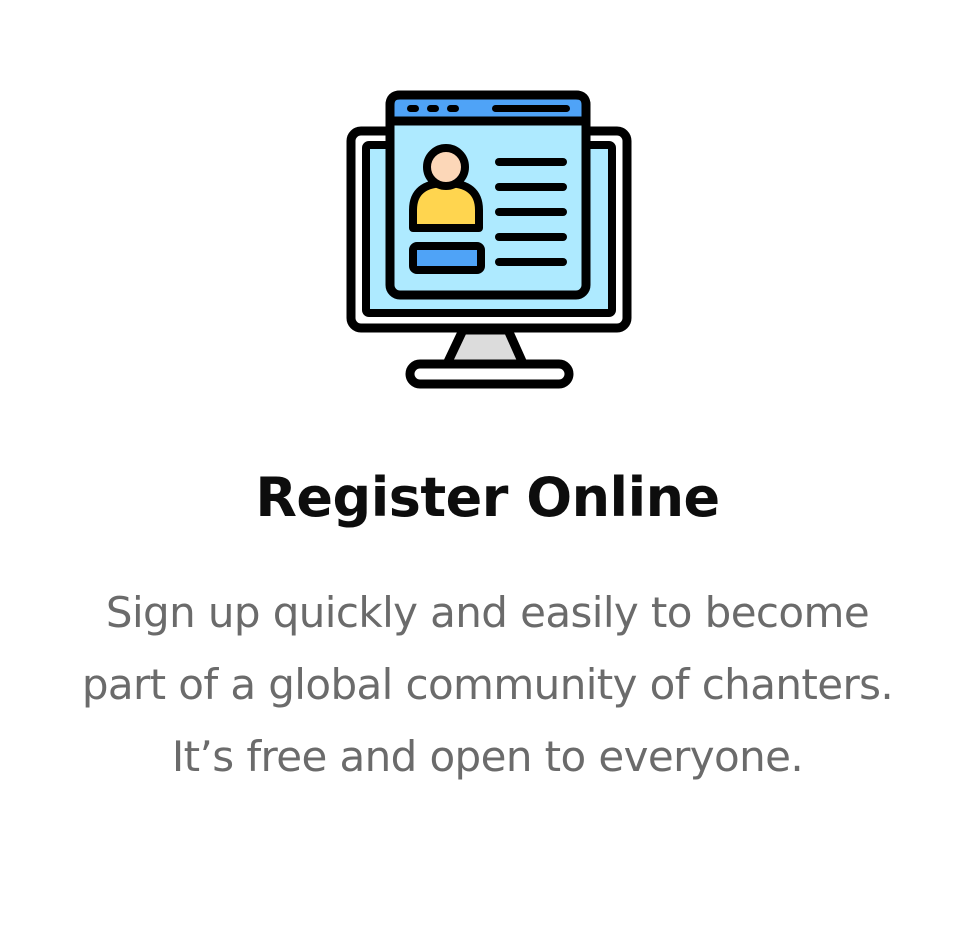  What do you see at coordinates (447, 258) in the screenshot?
I see `profile-name-tag` at bounding box center [447, 258].